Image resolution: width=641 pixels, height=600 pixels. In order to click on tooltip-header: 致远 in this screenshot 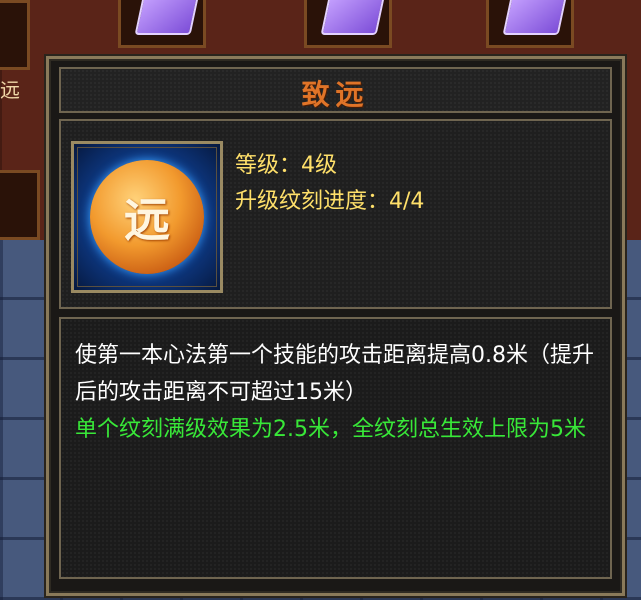, I will do `click(335, 90)`.